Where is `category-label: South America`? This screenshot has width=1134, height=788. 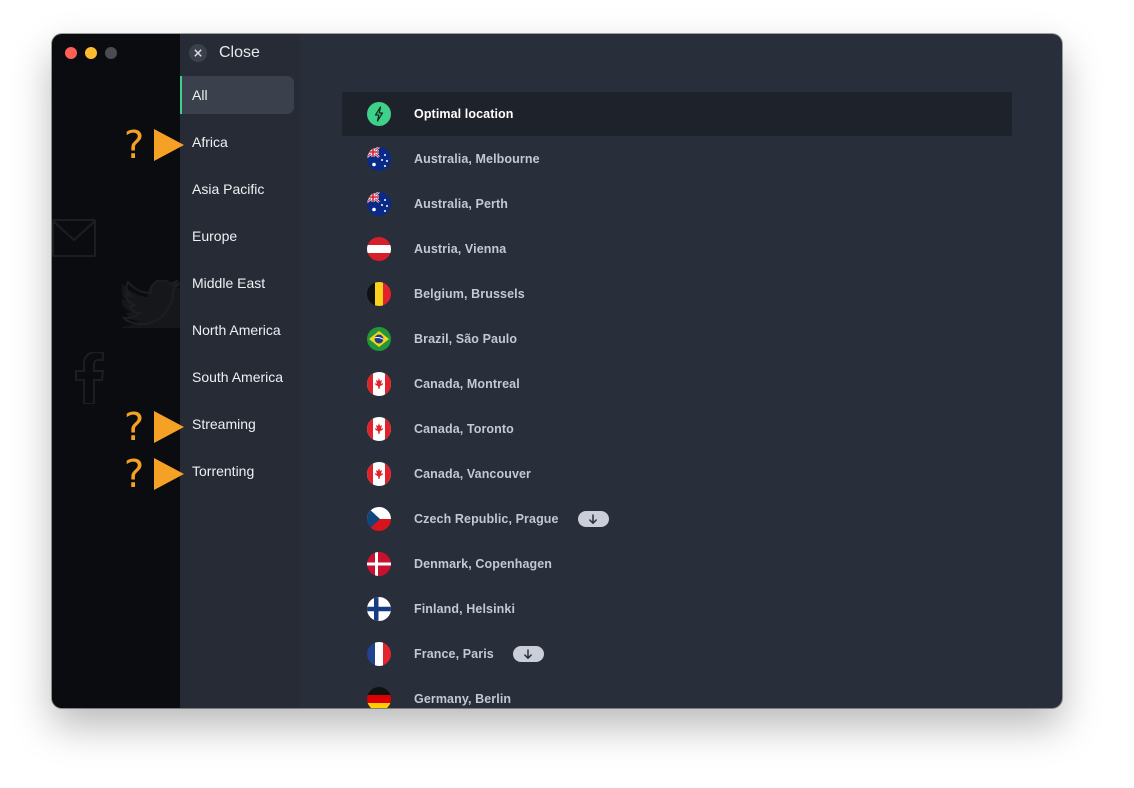
category-label: South America is located at coordinates (238, 377).